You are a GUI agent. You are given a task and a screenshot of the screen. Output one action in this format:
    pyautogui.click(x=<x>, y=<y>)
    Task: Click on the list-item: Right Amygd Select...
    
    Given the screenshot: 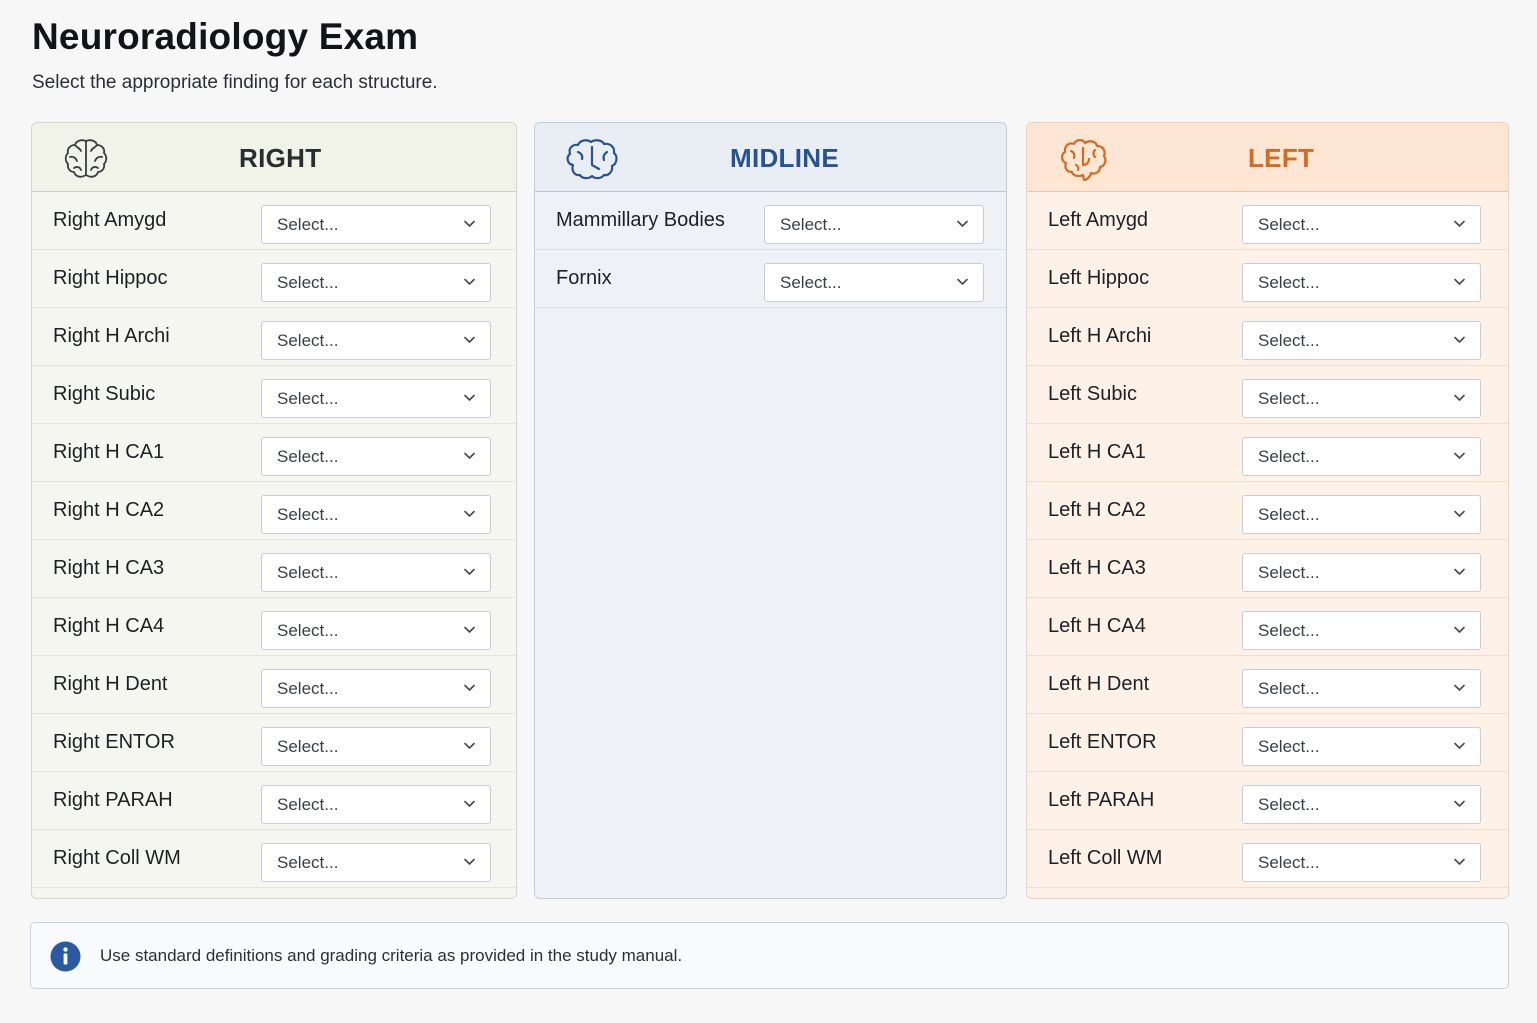 What is the action you would take?
    pyautogui.click(x=274, y=221)
    